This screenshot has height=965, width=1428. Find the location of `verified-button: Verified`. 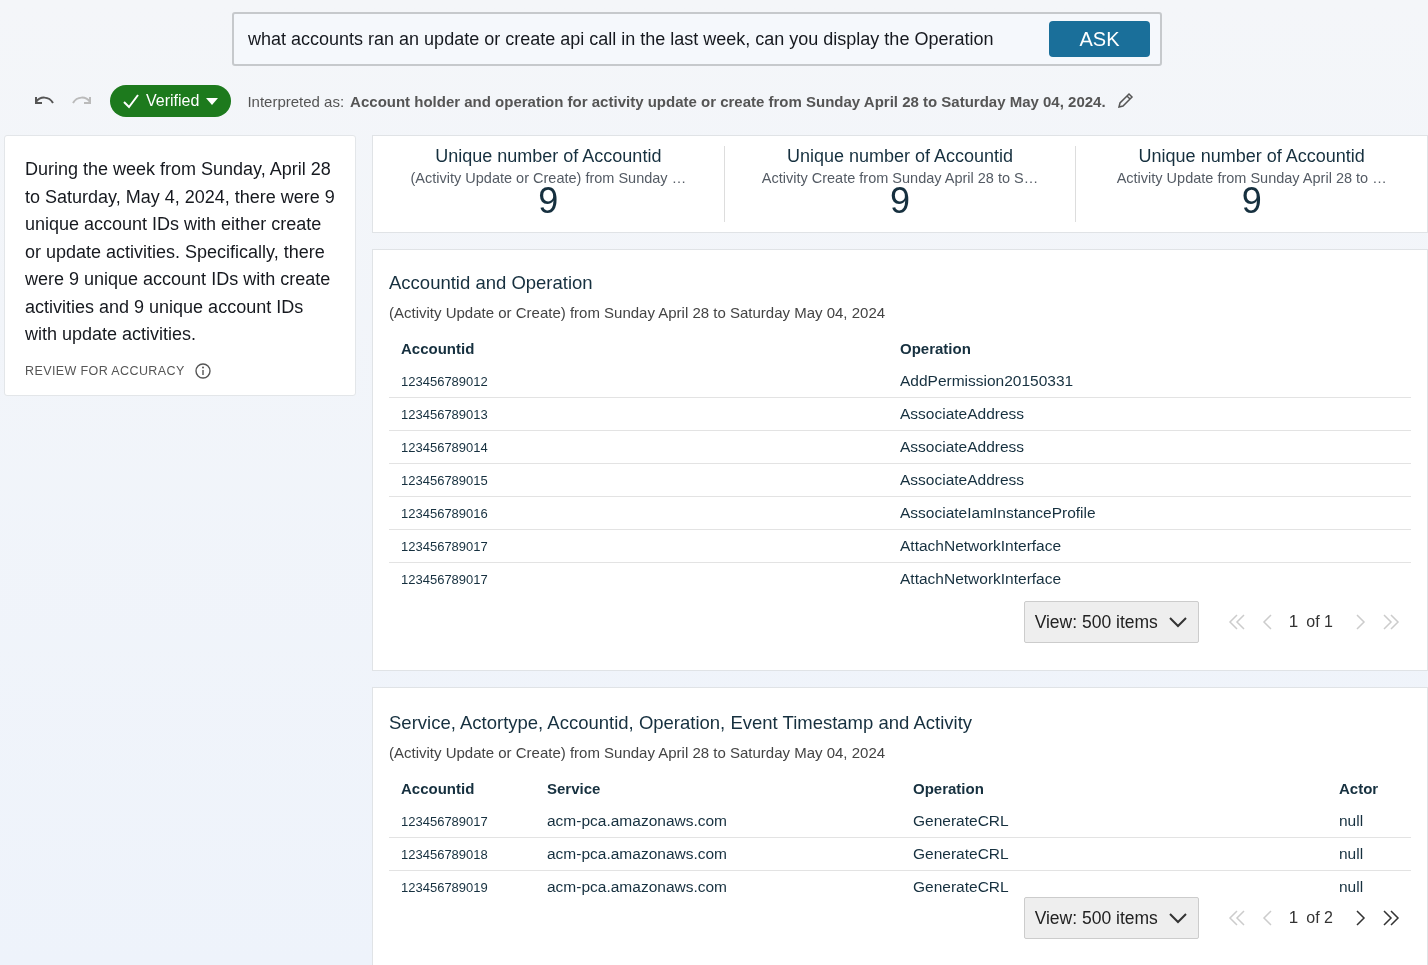

verified-button: Verified is located at coordinates (171, 101).